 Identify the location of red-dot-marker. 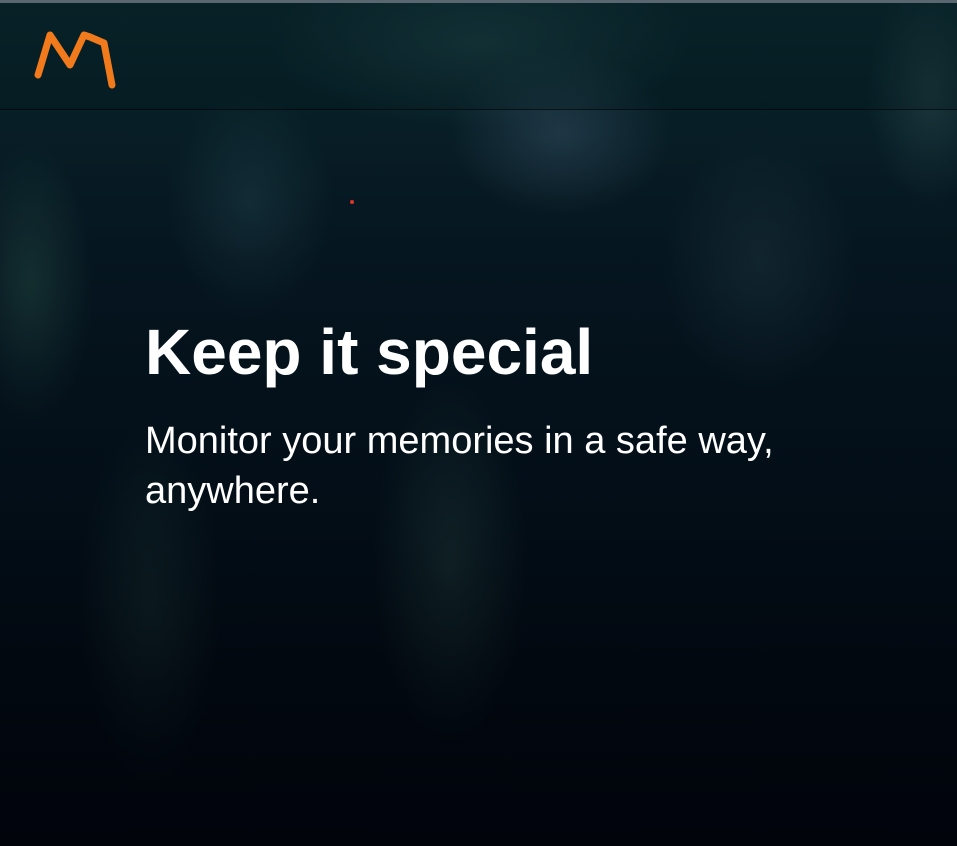
(352, 202).